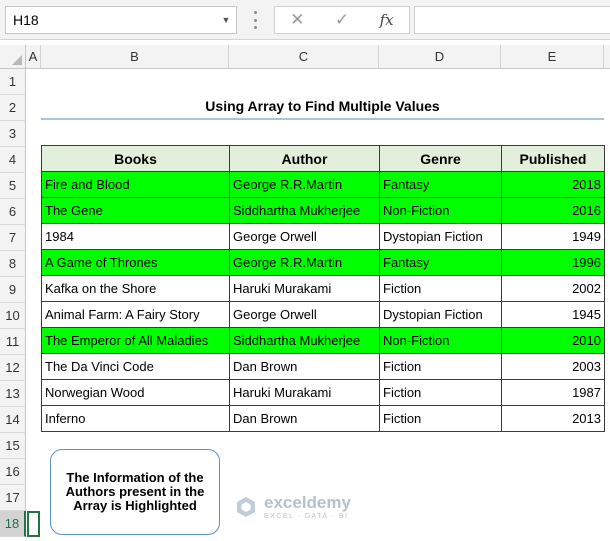 The width and height of the screenshot is (610, 541). I want to click on table-row: 1984 George Orwell Dystopian Fiction 1949, so click(323, 236).